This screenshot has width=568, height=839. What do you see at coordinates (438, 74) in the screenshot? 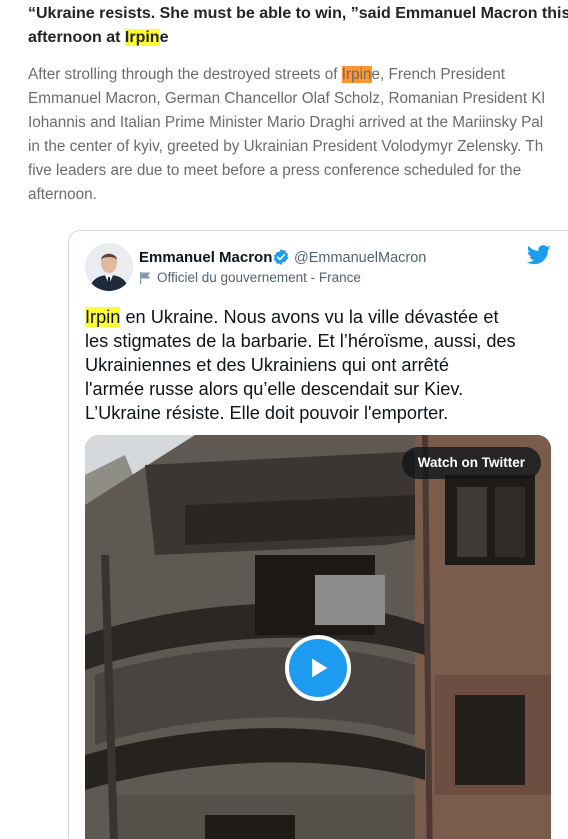
I see `paragraph-text: e, French President` at bounding box center [438, 74].